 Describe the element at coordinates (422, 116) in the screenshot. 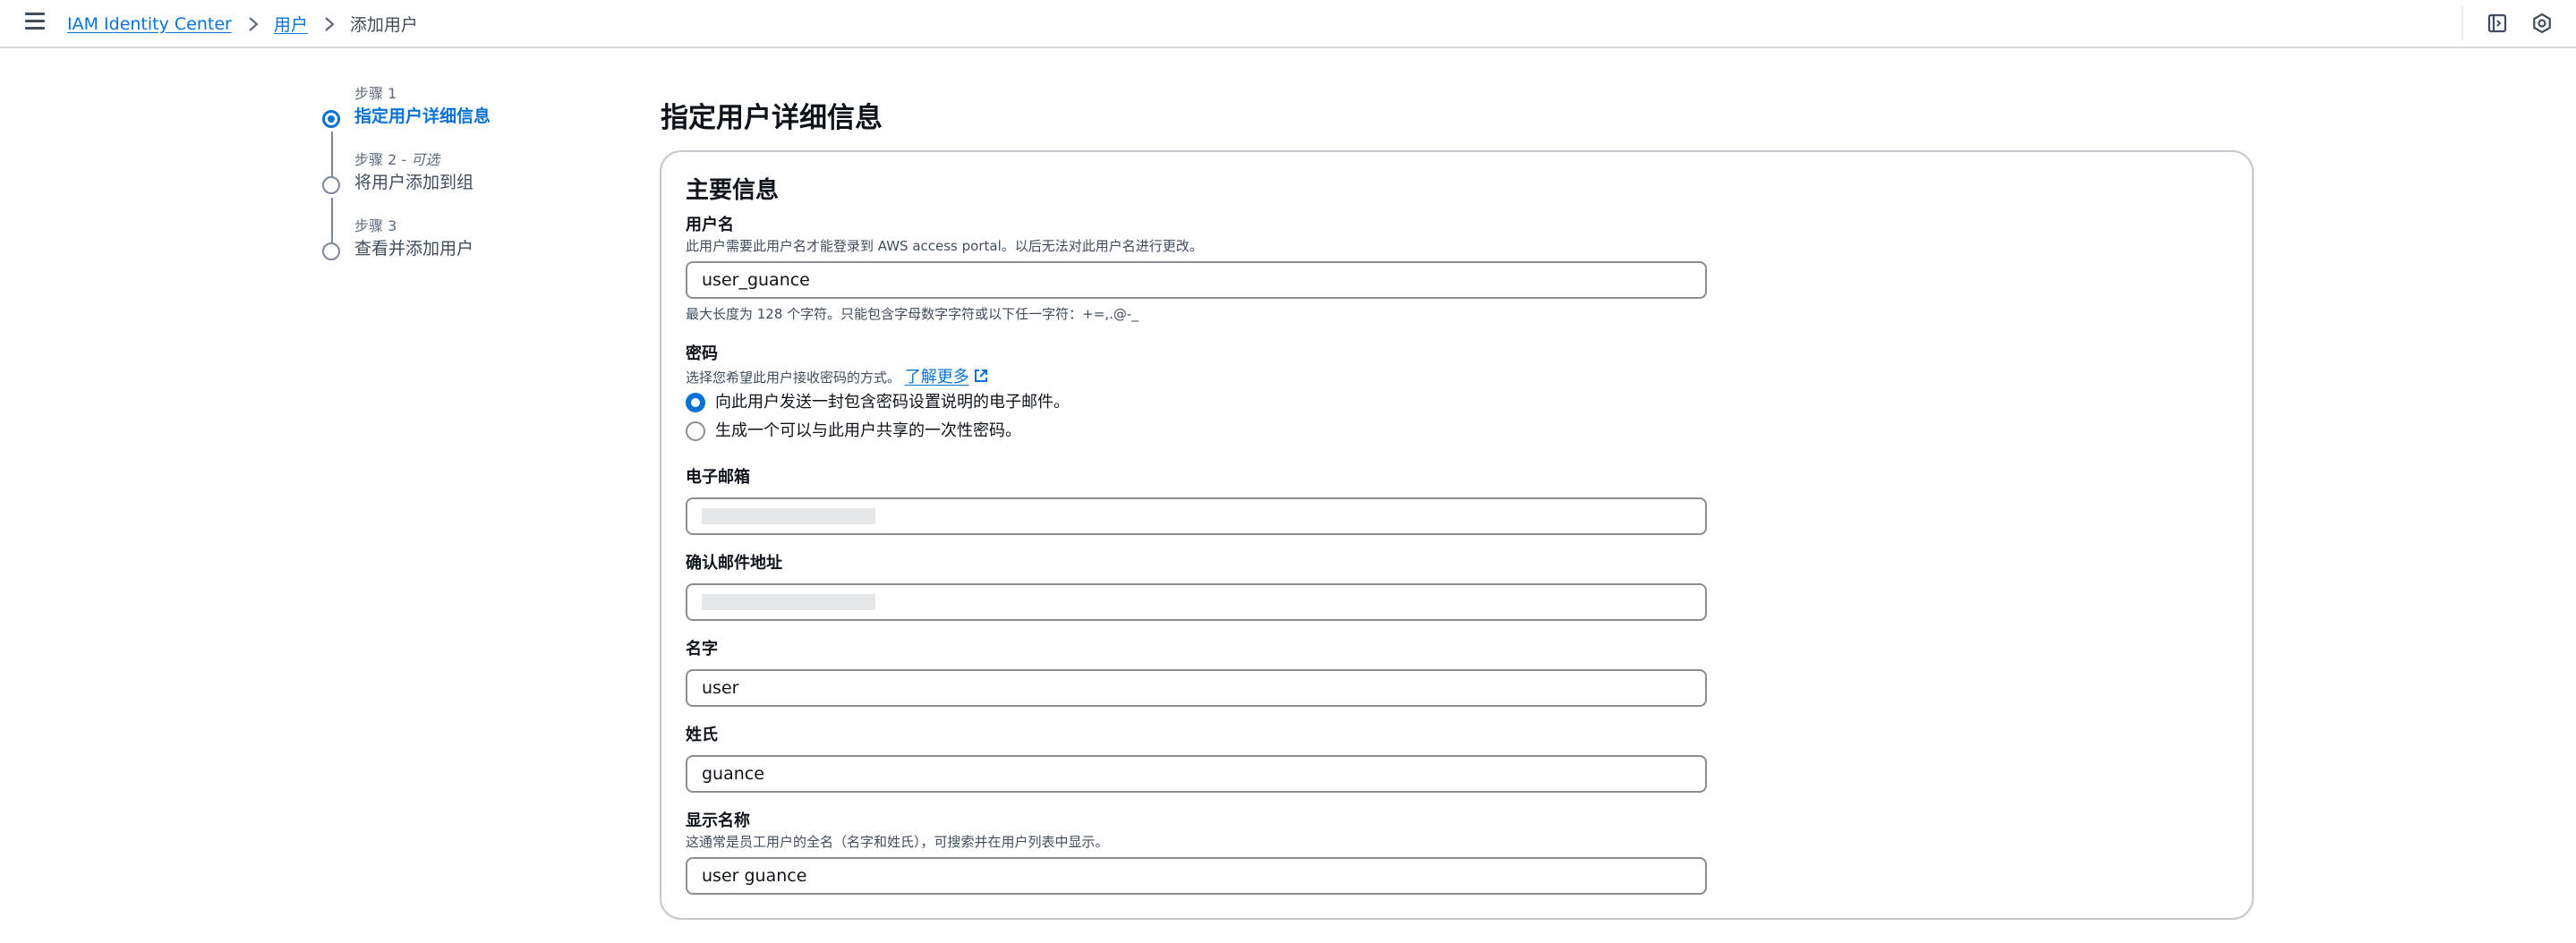

I see `step-title: 指定用户详细信息` at that location.